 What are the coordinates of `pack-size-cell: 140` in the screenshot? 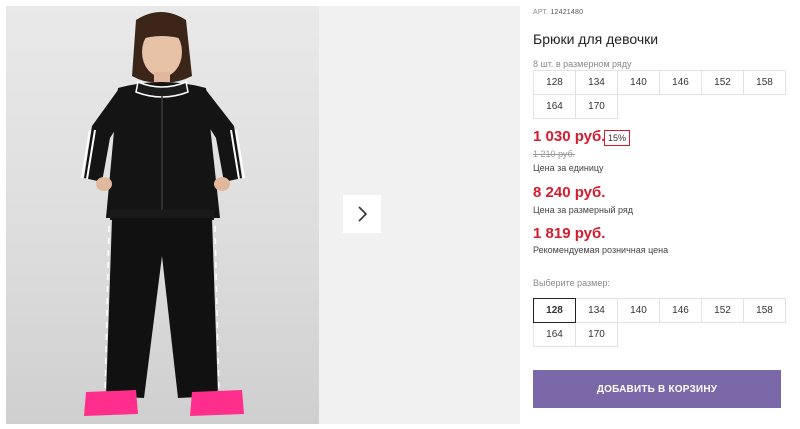 It's located at (638, 82).